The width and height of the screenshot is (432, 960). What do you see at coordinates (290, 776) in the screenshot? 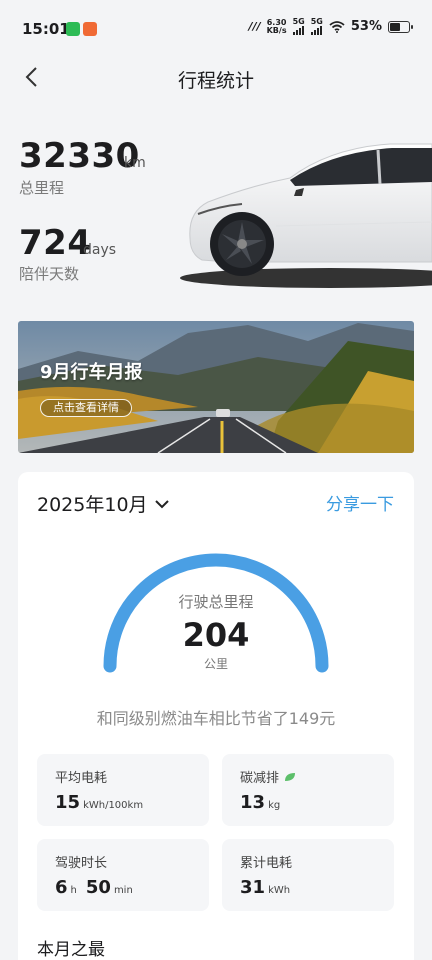
I see `leaf-icon` at bounding box center [290, 776].